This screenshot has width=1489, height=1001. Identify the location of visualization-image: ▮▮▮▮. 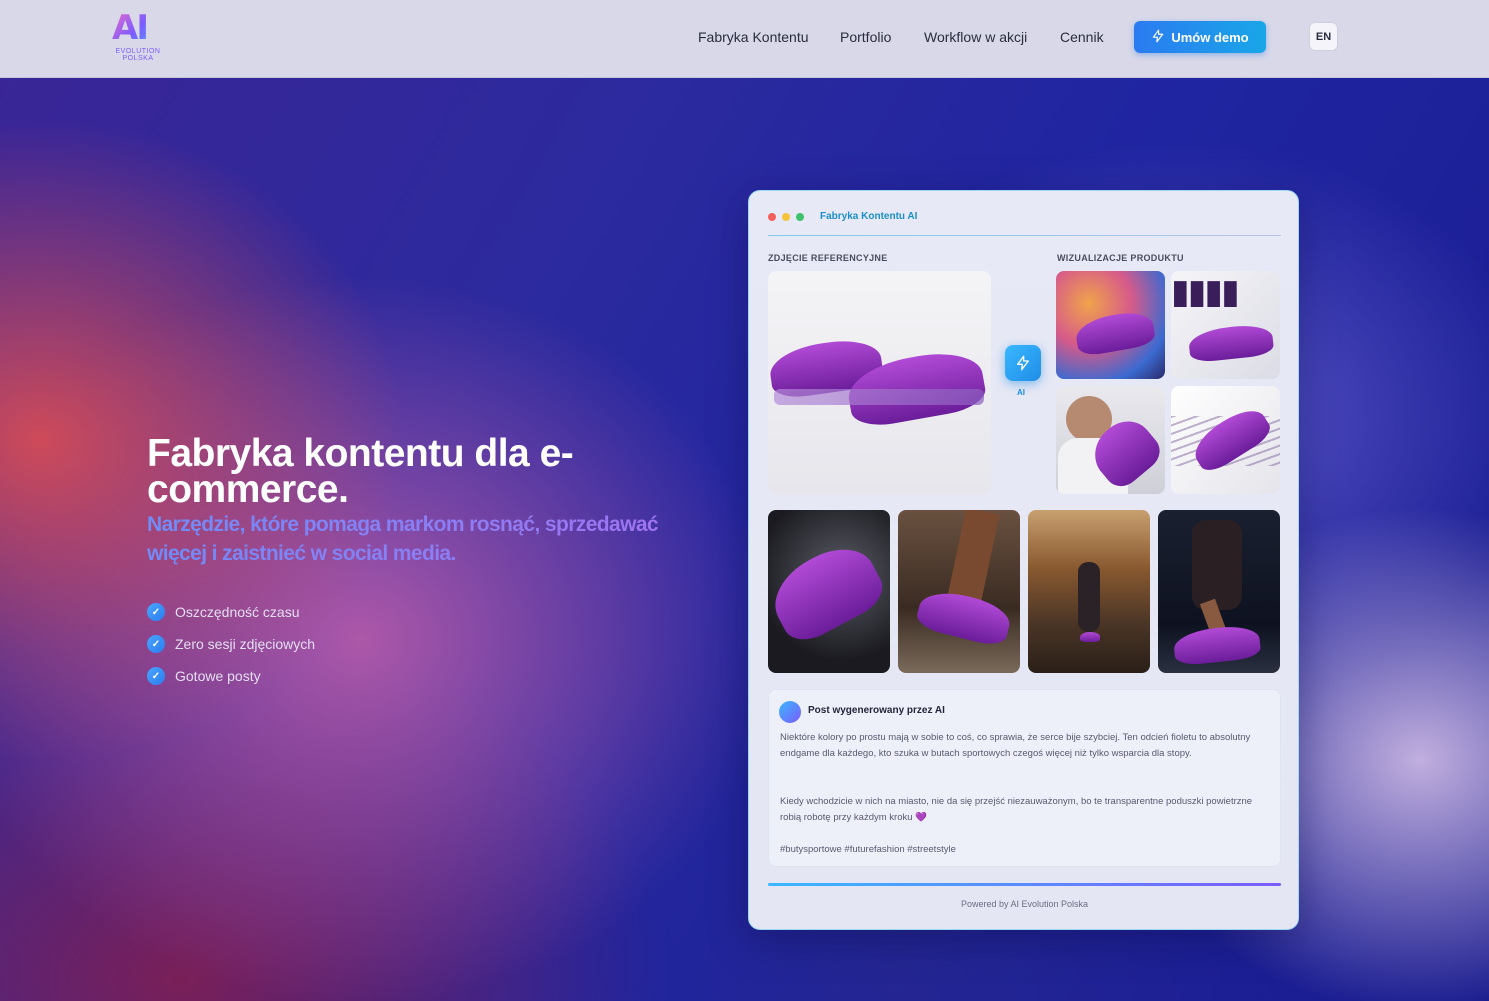
(1225, 325).